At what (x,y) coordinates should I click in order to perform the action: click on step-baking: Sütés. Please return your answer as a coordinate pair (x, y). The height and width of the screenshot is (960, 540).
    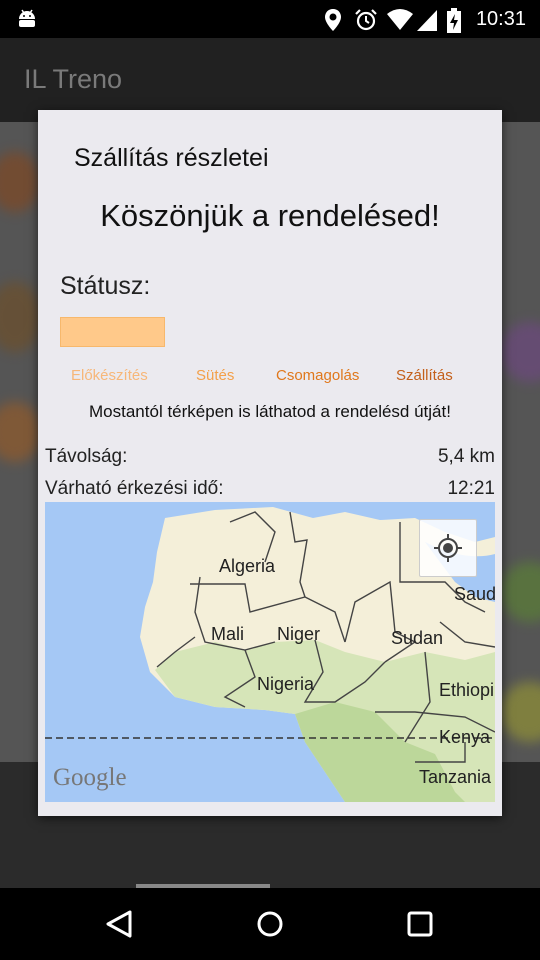
    Looking at the image, I should click on (215, 375).